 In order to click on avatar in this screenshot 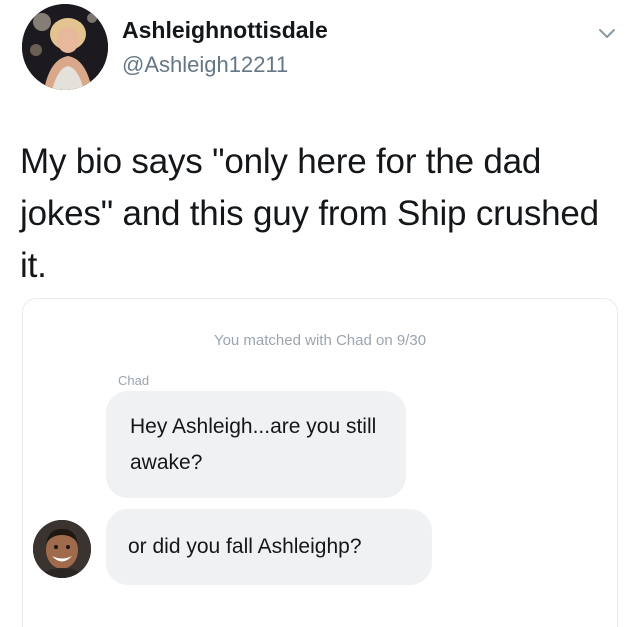, I will do `click(65, 47)`.